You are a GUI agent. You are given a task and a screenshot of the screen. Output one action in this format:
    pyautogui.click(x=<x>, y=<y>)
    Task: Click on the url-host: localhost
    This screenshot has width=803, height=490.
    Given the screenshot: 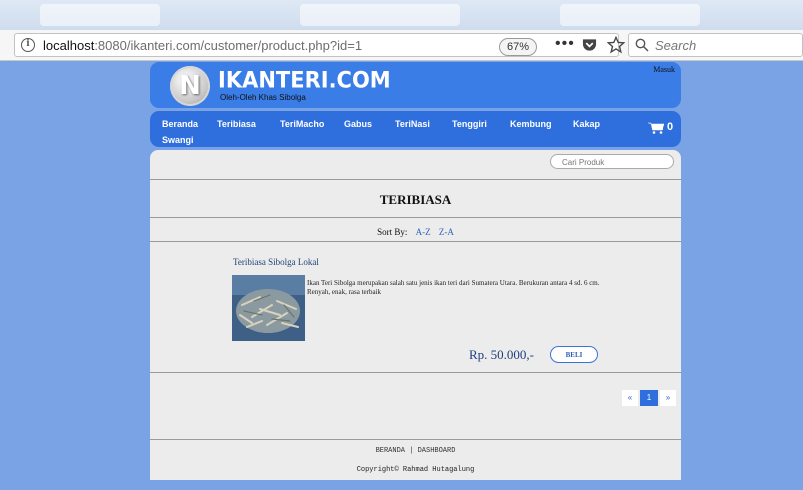 What is the action you would take?
    pyautogui.click(x=69, y=45)
    